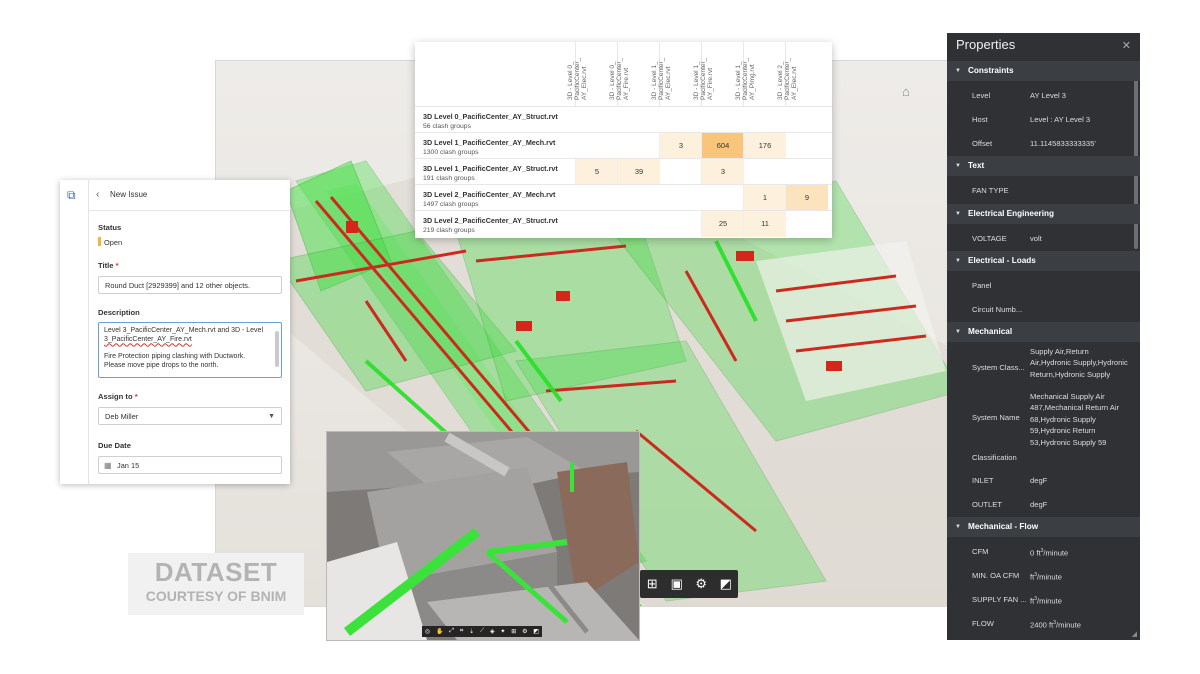 This screenshot has height=674, width=1200. What do you see at coordinates (1043, 261) in the screenshot?
I see `section-electrical-loads: ▼ Electrical - Loads` at bounding box center [1043, 261].